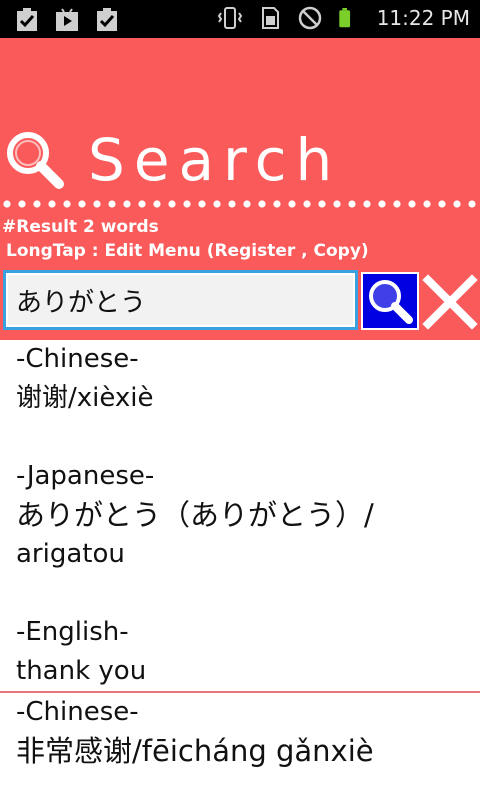 The width and height of the screenshot is (480, 800). I want to click on japanese-romaji: arigatou, so click(70, 554).